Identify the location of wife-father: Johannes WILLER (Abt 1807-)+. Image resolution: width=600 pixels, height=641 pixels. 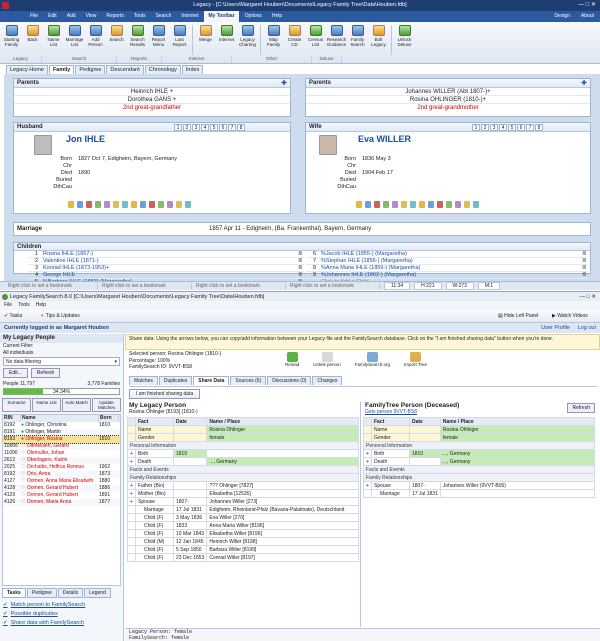
(448, 92).